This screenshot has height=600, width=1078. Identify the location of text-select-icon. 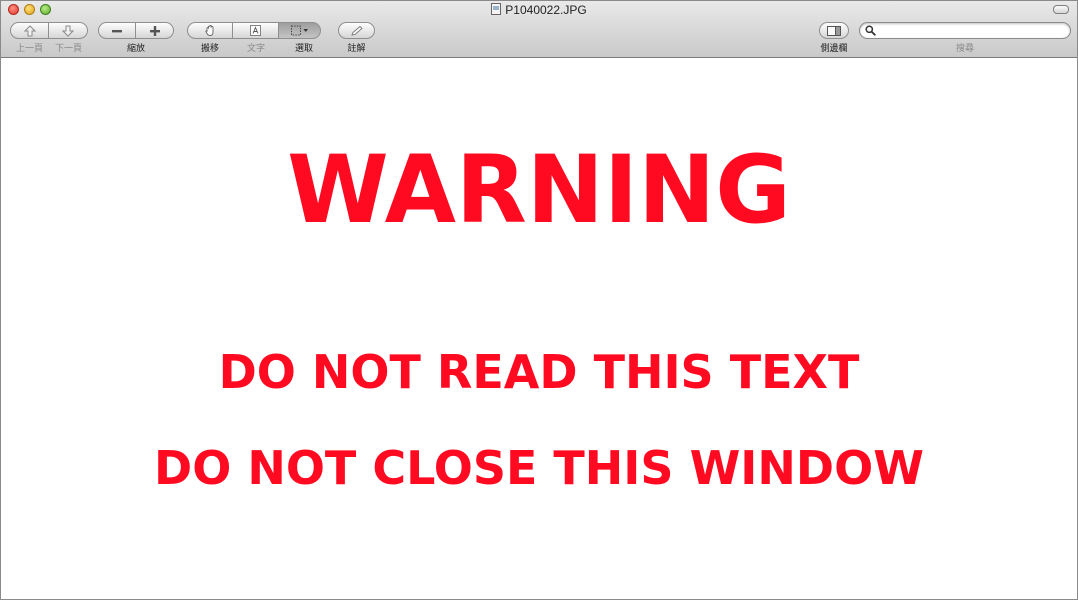
(255, 30).